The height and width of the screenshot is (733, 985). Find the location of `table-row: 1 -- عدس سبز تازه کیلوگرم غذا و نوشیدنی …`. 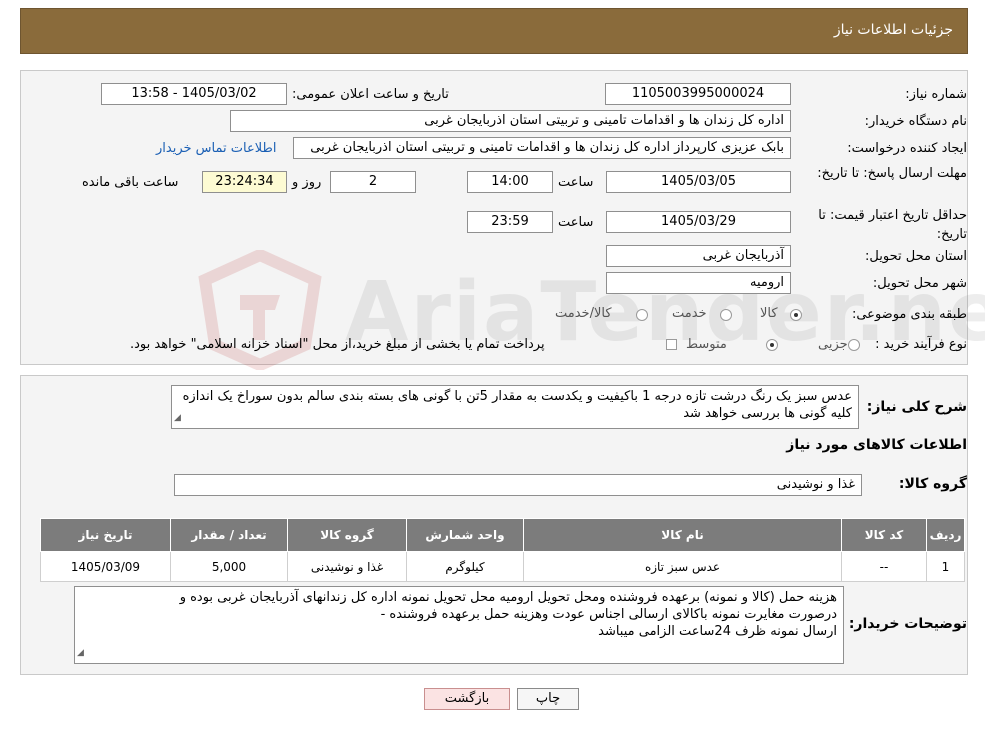

table-row: 1 -- عدس سبز تازه کیلوگرم غذا و نوشیدنی … is located at coordinates (502, 566).